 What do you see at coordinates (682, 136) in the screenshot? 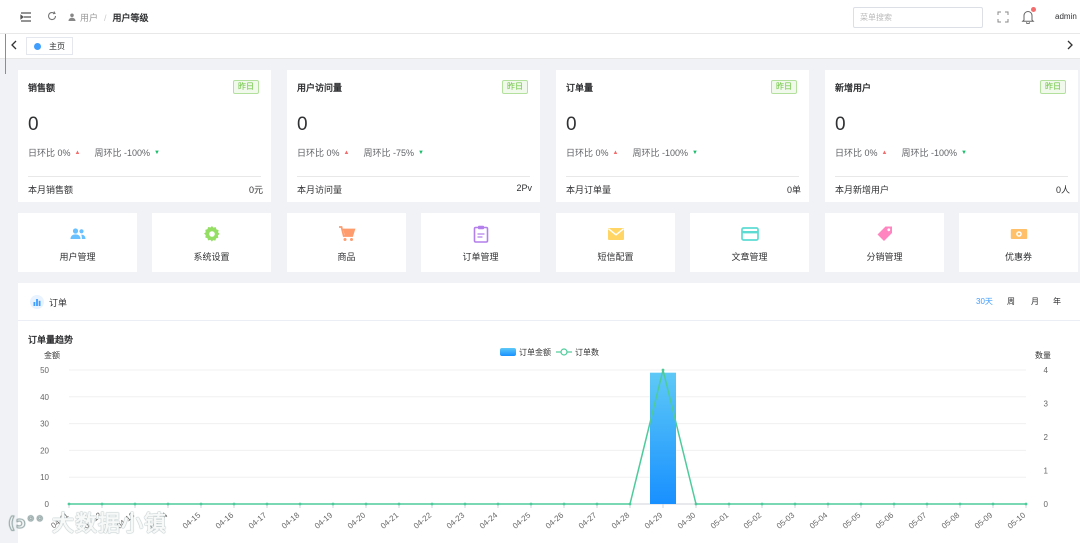
I see `stat-card-orders: 订单量 昨日 0 日环比 0% ▲ 周环比 -100% ▼ 本月订单量 0单` at bounding box center [682, 136].